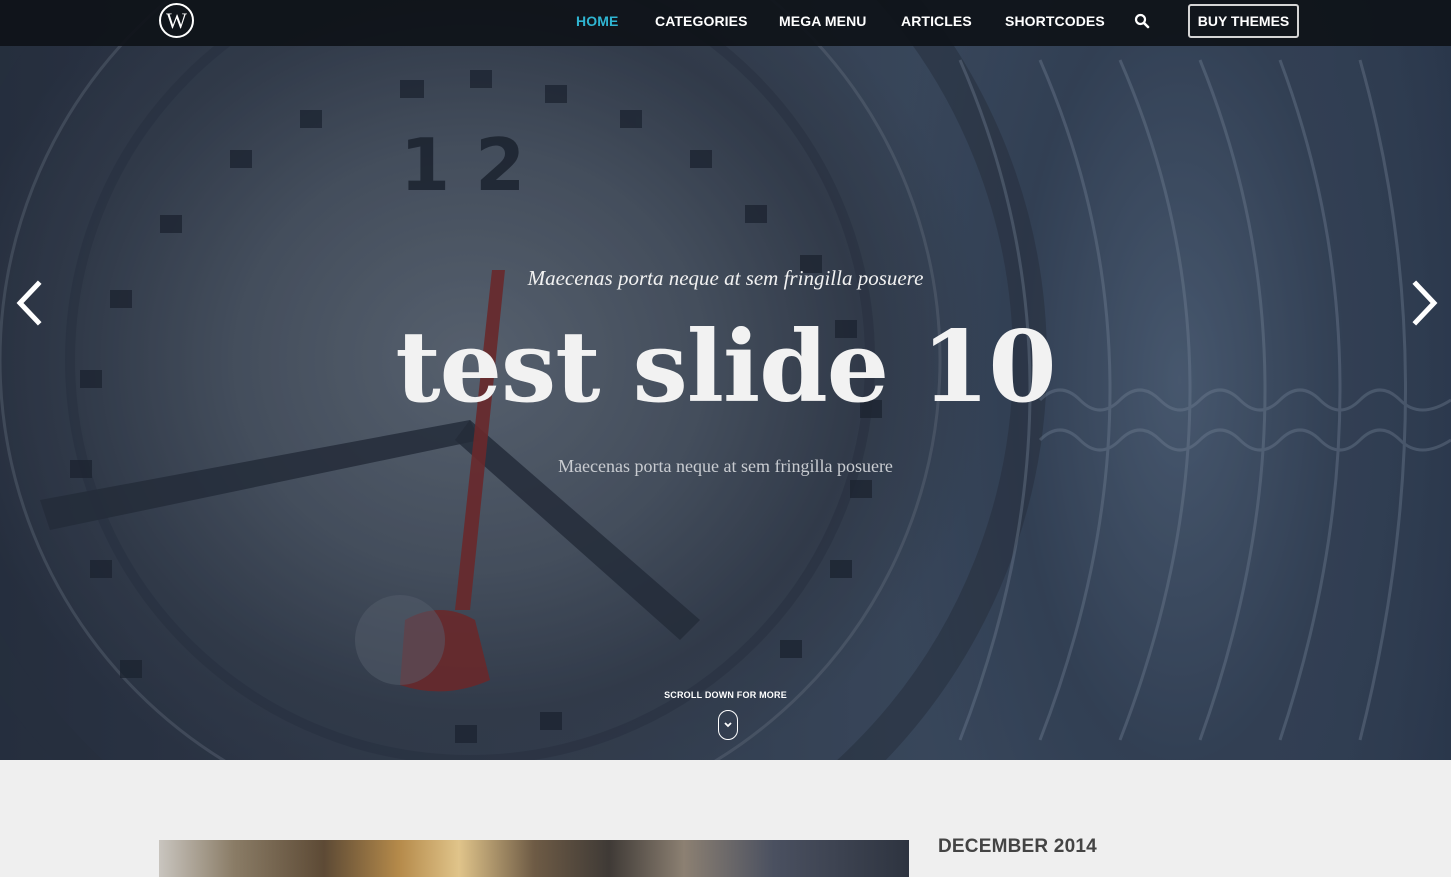 This screenshot has height=877, width=1451. I want to click on nav-item-shortcodes: SHORTCODES, so click(1055, 21).